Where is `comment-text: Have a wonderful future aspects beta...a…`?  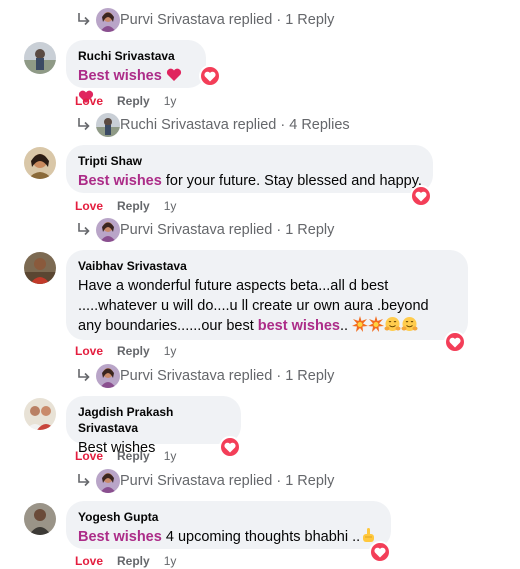 comment-text: Have a wonderful future aspects beta...a… is located at coordinates (267, 307).